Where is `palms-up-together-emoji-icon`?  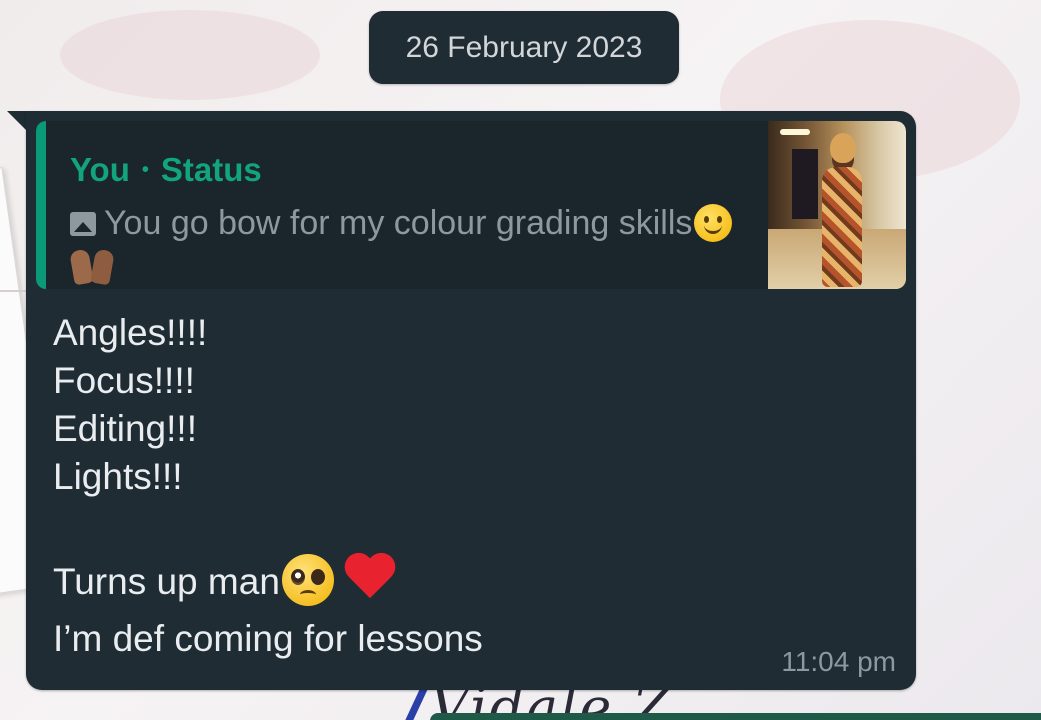 palms-up-together-emoji-icon is located at coordinates (92, 267).